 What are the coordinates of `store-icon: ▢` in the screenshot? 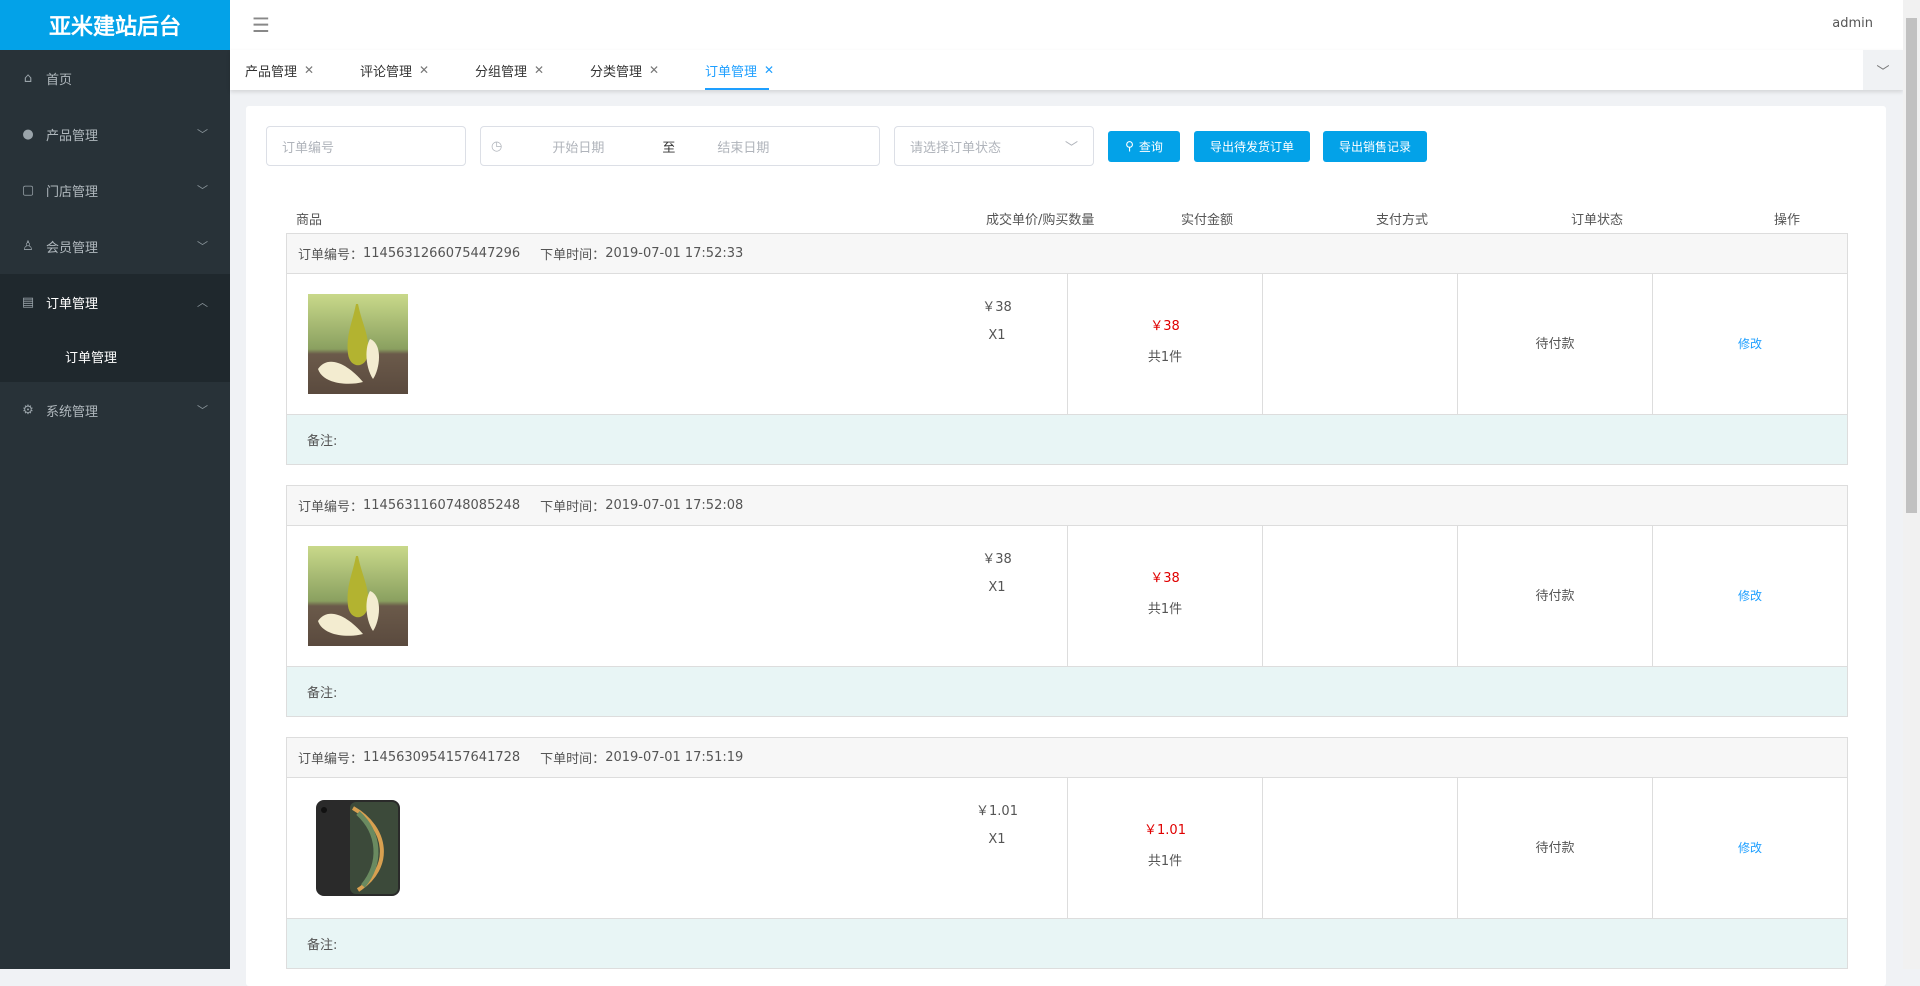 It's located at (28, 190).